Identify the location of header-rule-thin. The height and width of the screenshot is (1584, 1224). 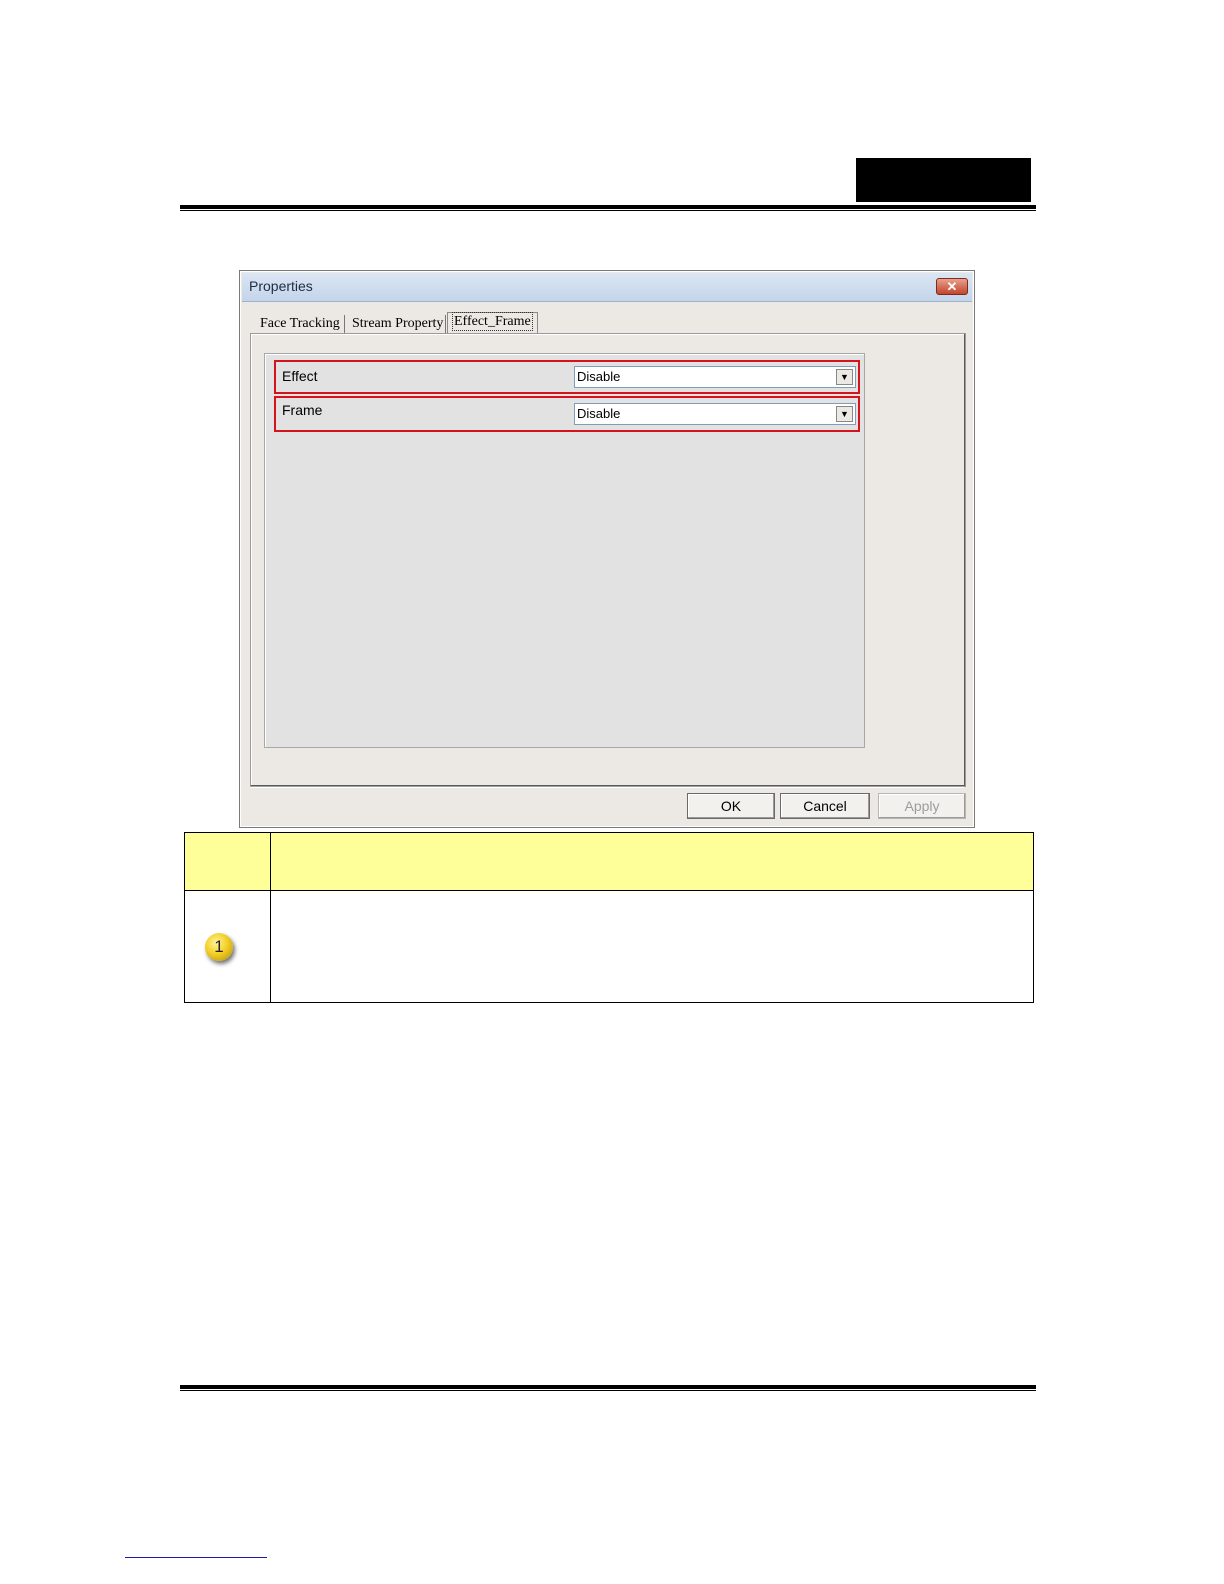
(608, 210).